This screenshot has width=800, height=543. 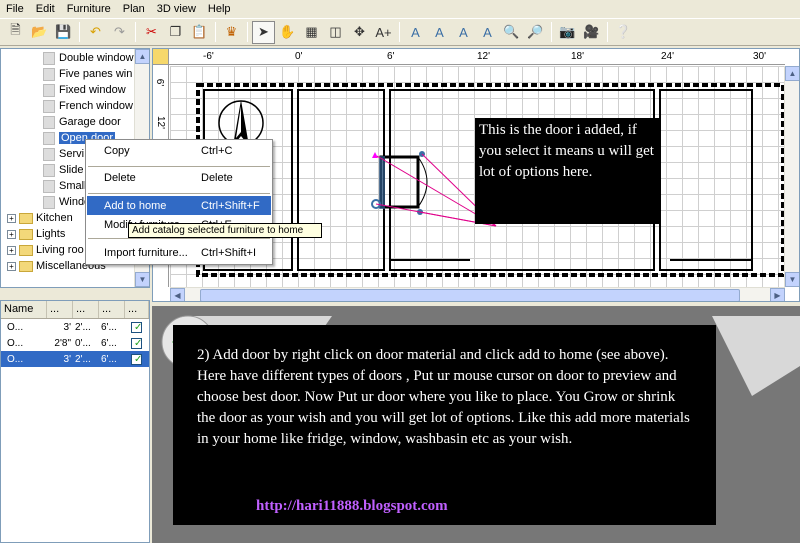 I want to click on tree-item: Windo, so click(x=66, y=202).